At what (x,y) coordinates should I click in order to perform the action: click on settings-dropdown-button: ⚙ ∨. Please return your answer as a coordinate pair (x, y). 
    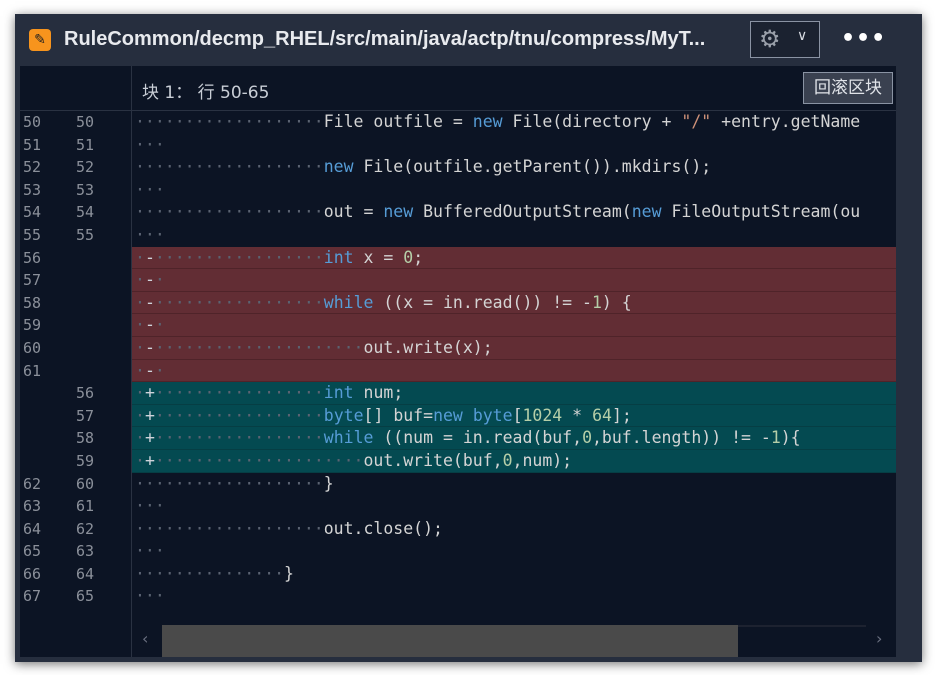
    Looking at the image, I should click on (785, 39).